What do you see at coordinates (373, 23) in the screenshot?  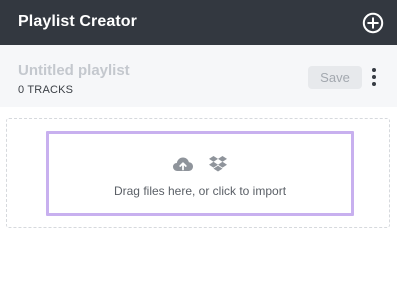 I see `plus-circle-icon` at bounding box center [373, 23].